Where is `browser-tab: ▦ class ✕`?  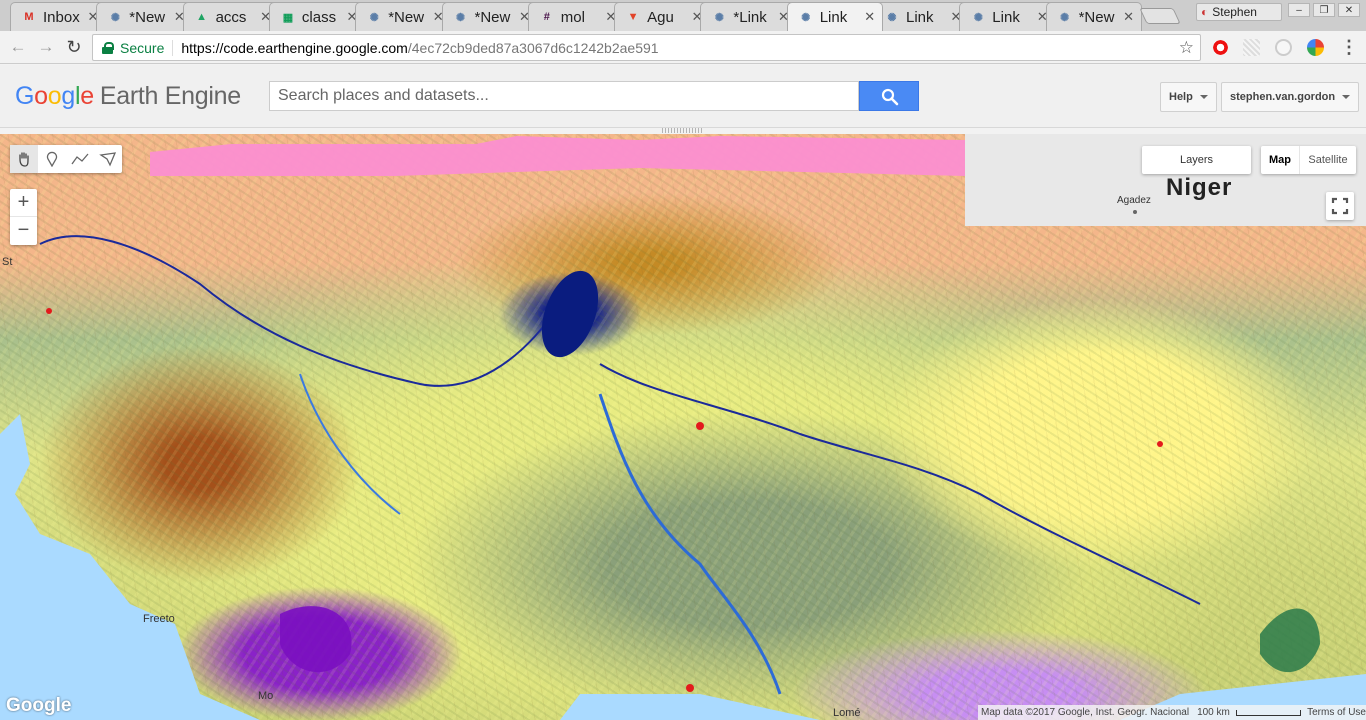 browser-tab: ▦ class ✕ is located at coordinates (316, 16).